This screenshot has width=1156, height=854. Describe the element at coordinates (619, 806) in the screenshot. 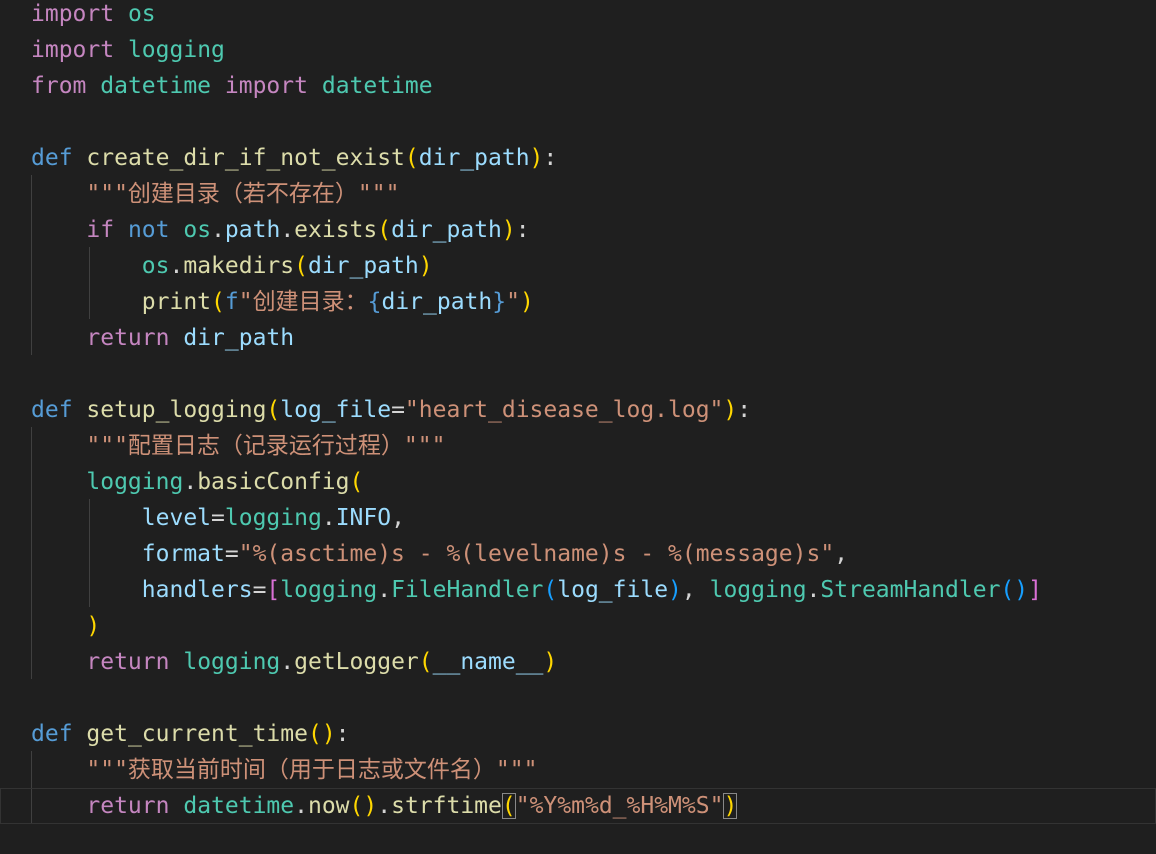

I see `code-token: "%Y%m%d_%H%M%S"` at that location.